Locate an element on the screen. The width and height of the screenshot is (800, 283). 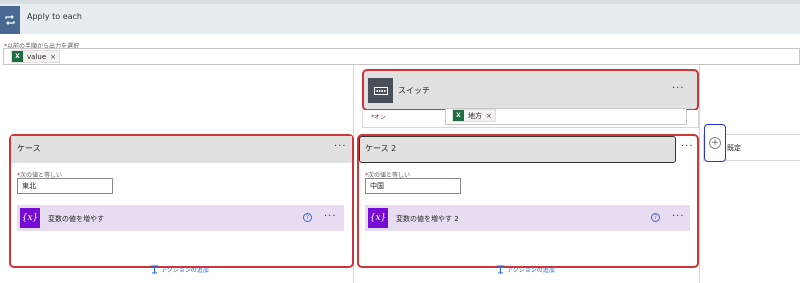
value-token-label: value is located at coordinates (37, 56).